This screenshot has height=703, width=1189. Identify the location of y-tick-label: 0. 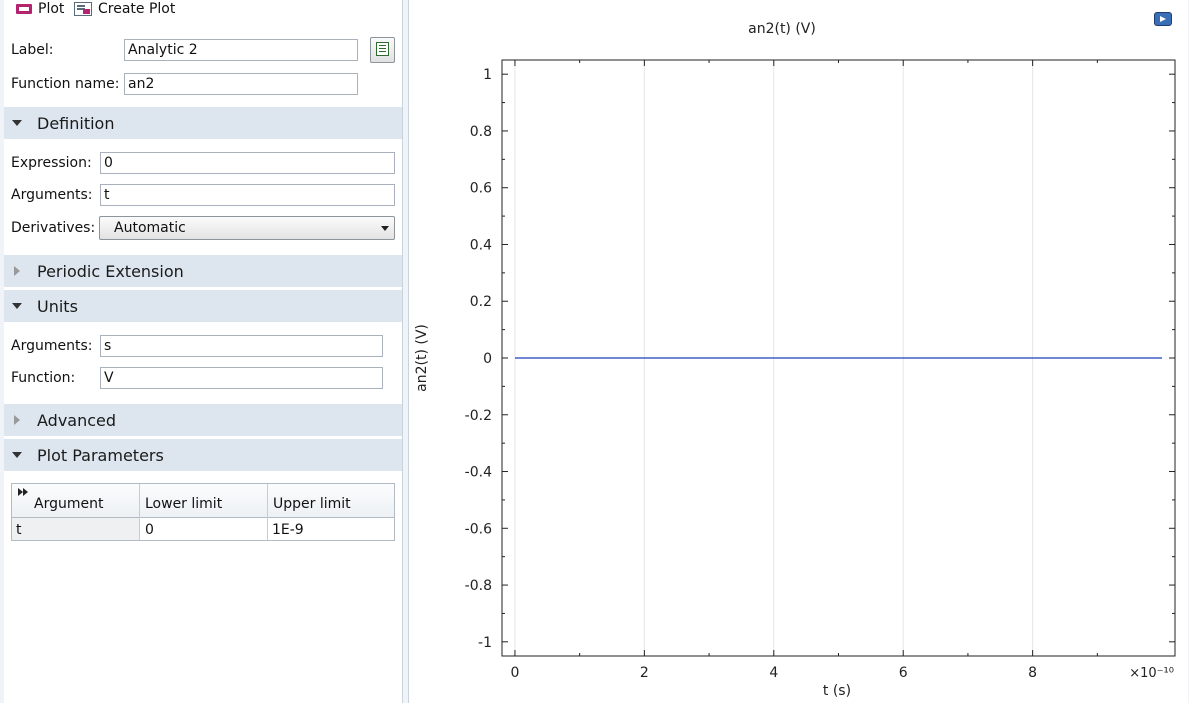
(487, 359).